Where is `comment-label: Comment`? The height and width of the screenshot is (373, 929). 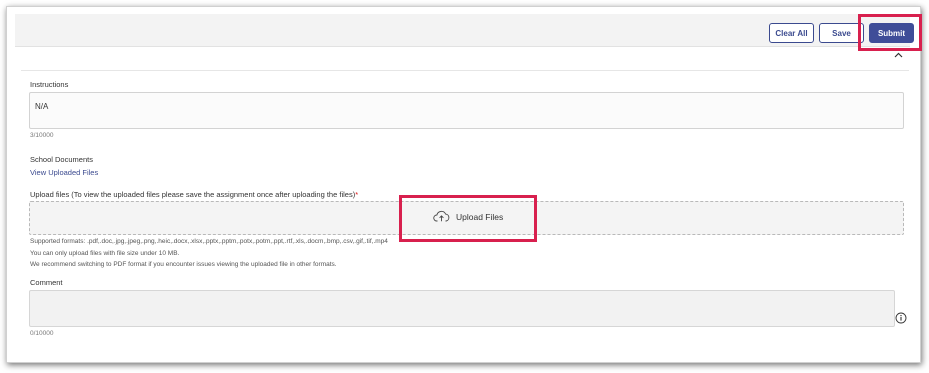 comment-label: Comment is located at coordinates (46, 282).